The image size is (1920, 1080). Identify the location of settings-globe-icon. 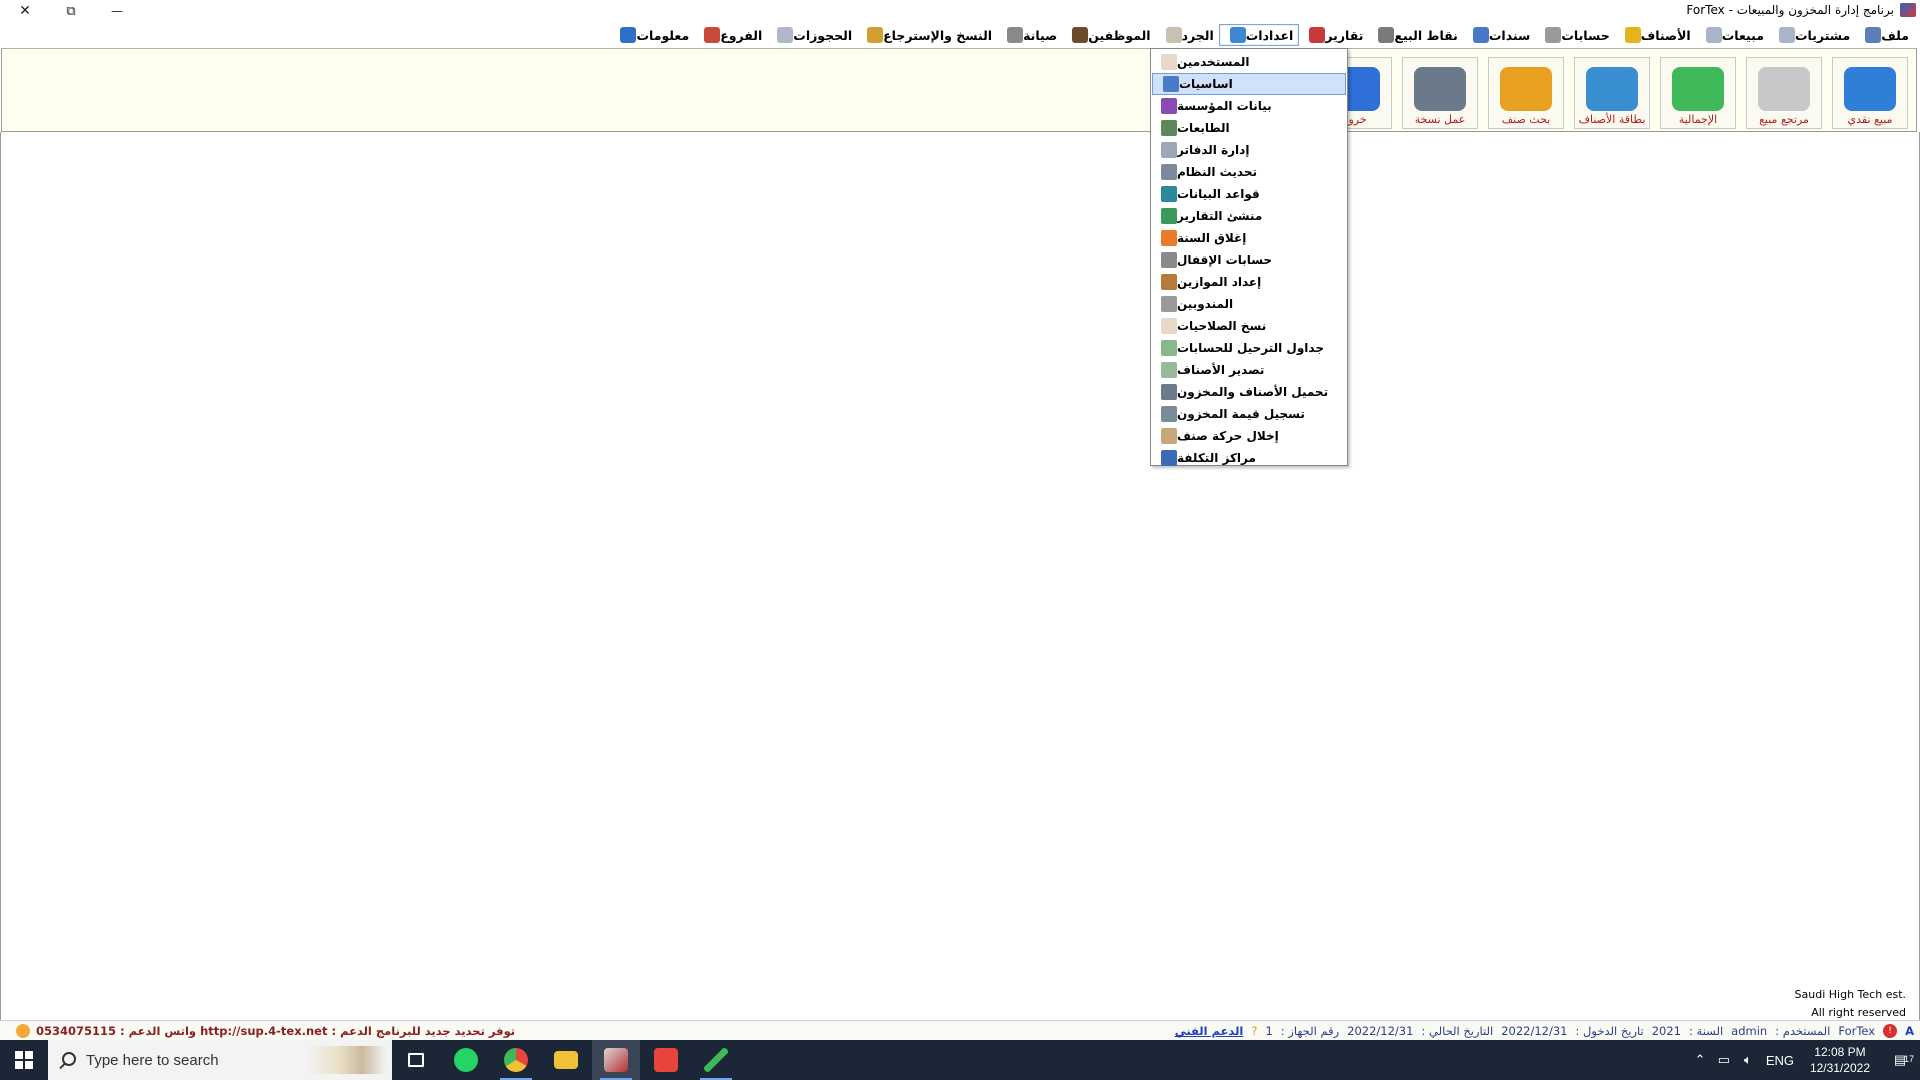
(1237, 35).